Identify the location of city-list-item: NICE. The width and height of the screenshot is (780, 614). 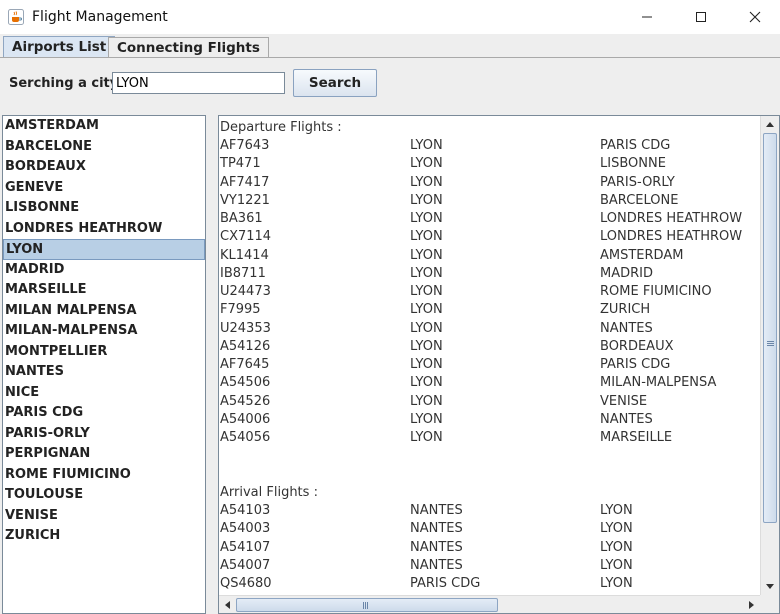
(104, 393).